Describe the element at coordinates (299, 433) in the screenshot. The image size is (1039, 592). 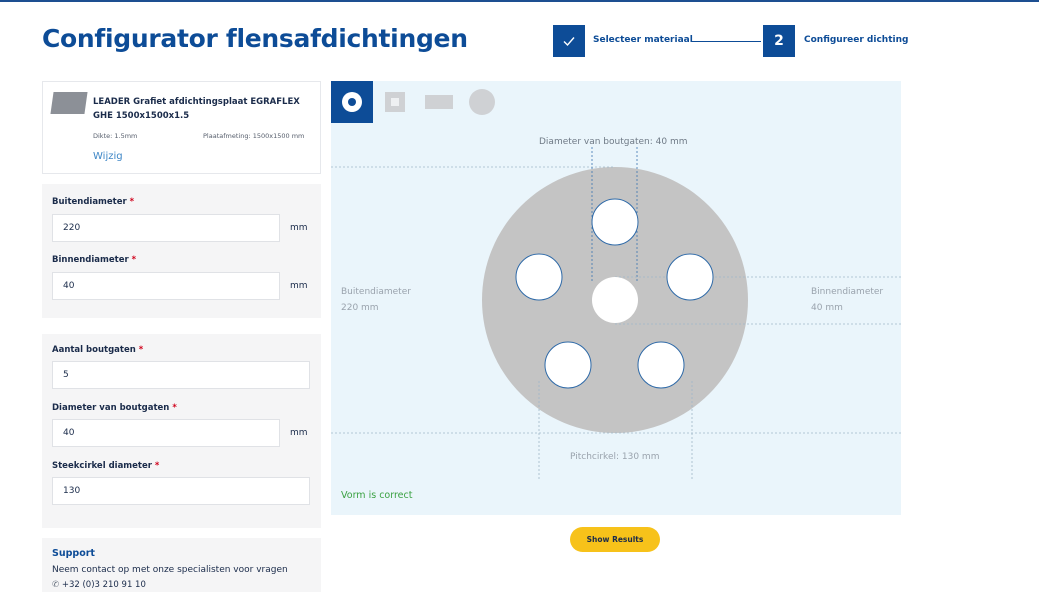
I see `bolt-diameter-unit: mm` at that location.